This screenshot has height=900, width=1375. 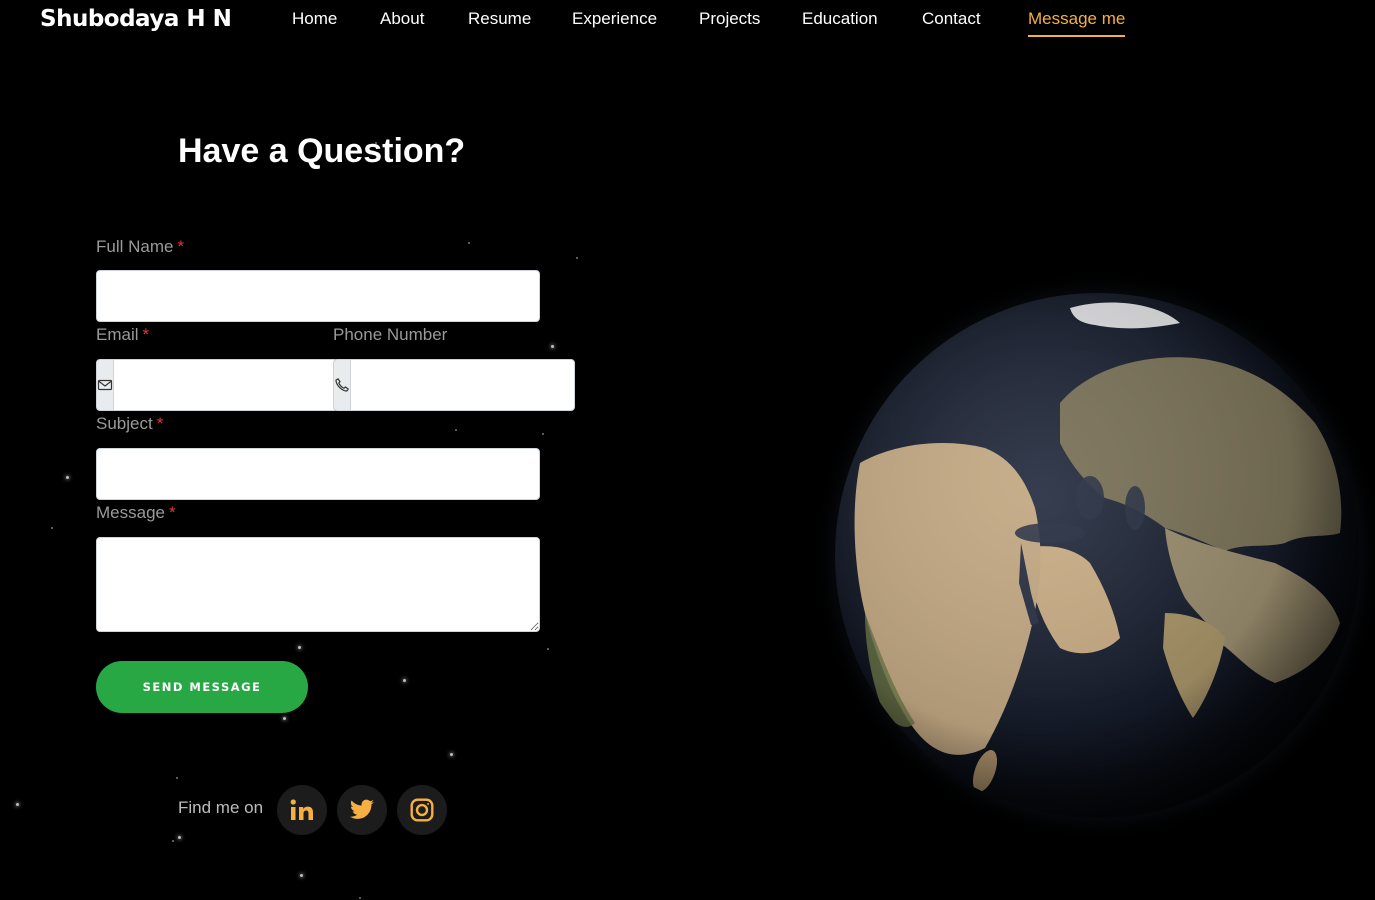 What do you see at coordinates (135, 246) in the screenshot?
I see `full-name-label-text: Full Name` at bounding box center [135, 246].